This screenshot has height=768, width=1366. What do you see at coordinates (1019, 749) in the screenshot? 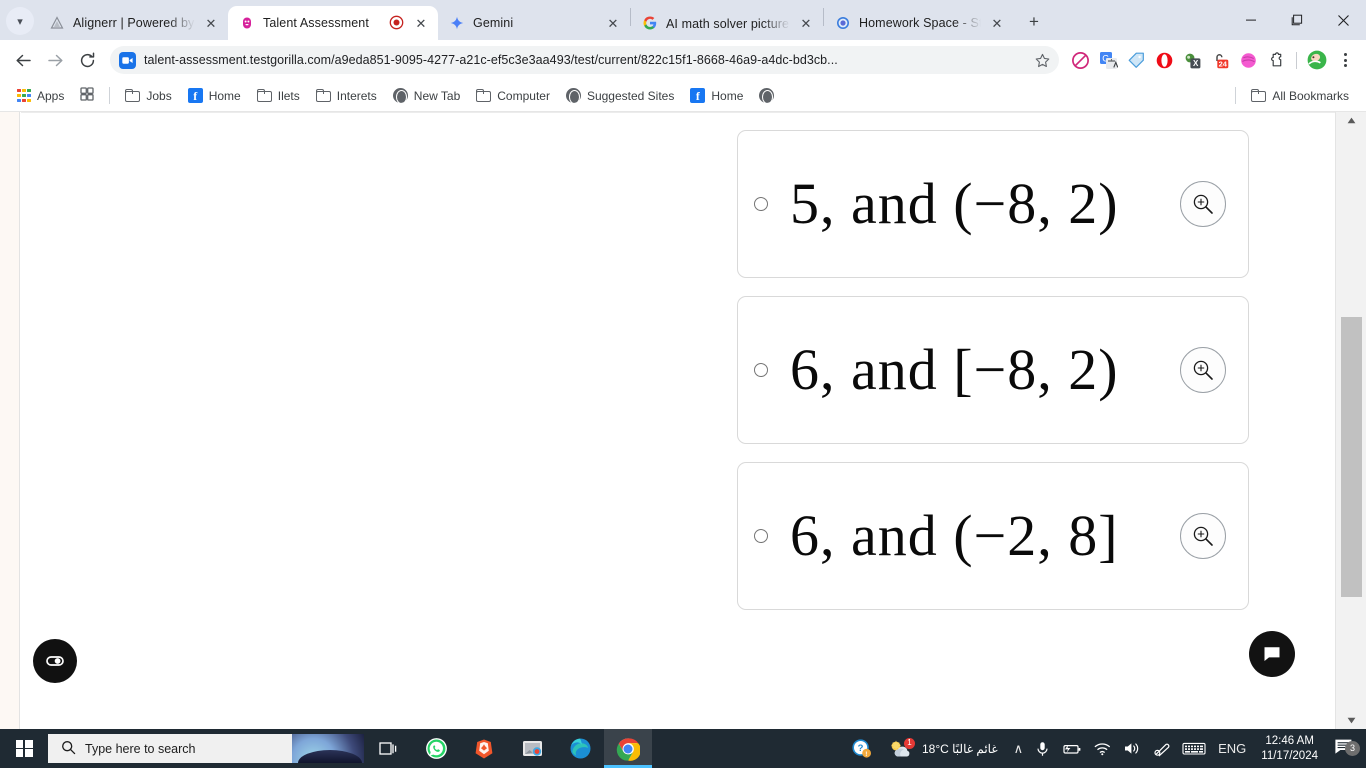
I see `tray-expand-chevron-up-icon: ∧` at bounding box center [1019, 749].